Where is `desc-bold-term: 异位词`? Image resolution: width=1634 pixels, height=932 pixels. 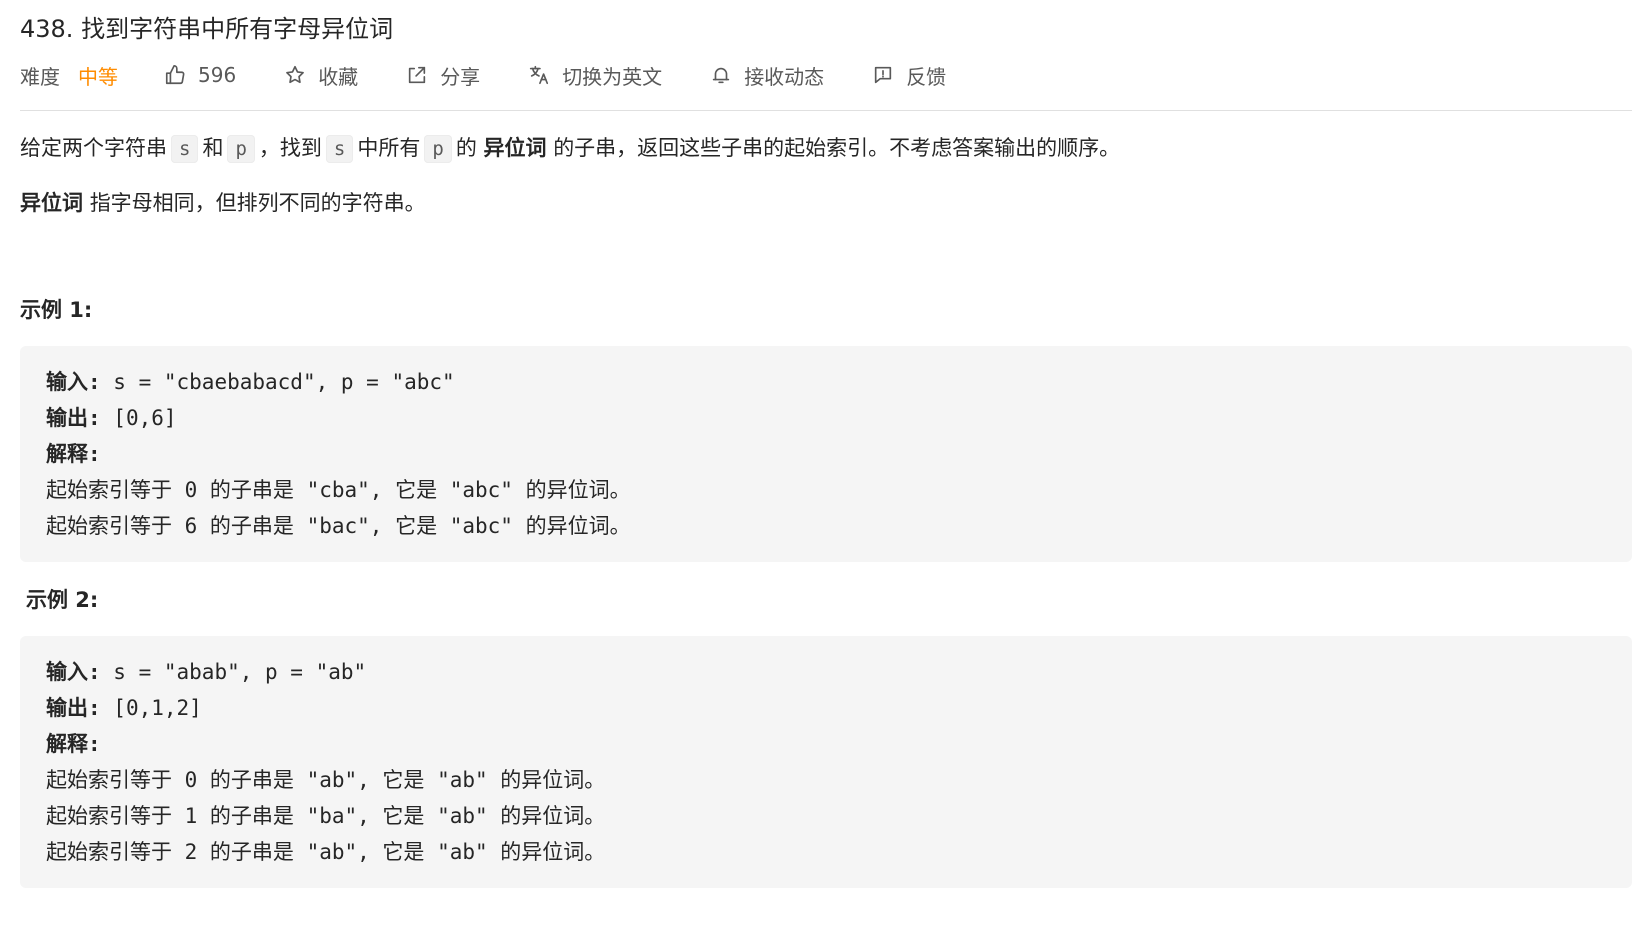 desc-bold-term: 异位词 is located at coordinates (515, 148).